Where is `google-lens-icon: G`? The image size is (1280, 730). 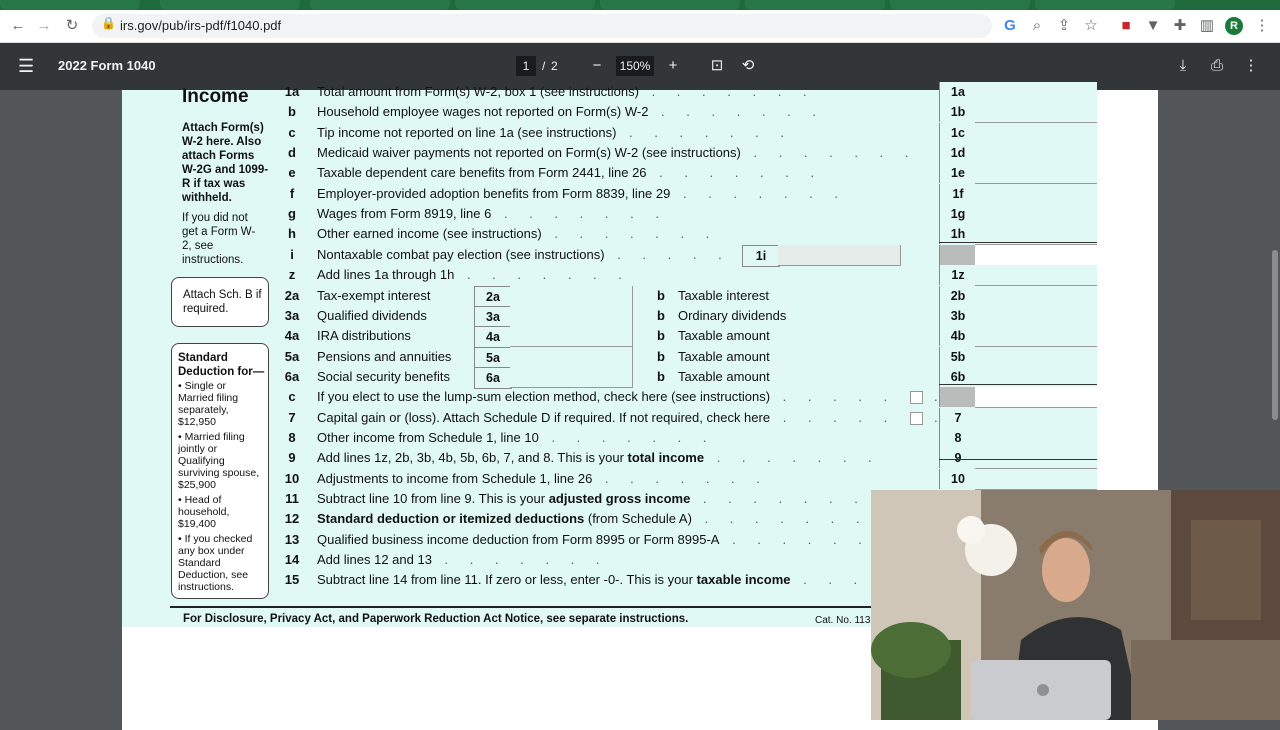
google-lens-icon: G is located at coordinates (1010, 26).